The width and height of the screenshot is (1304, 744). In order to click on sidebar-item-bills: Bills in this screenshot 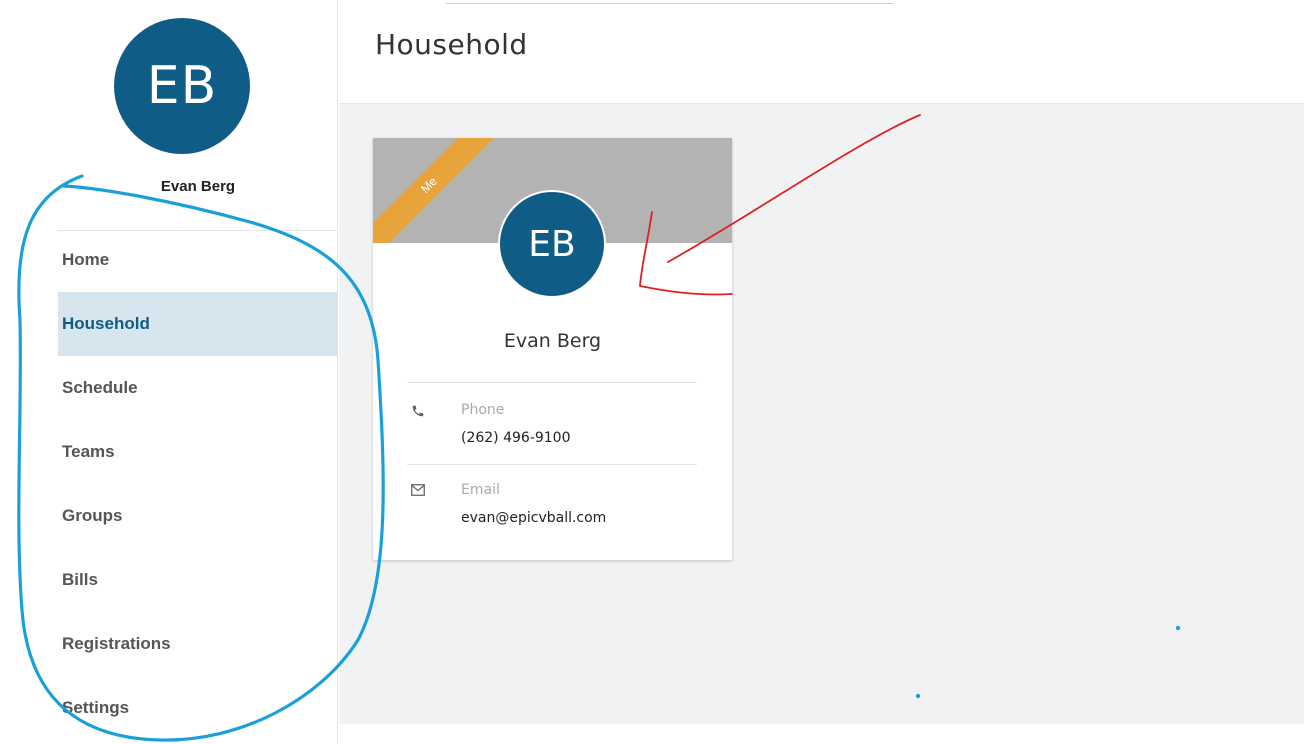, I will do `click(197, 580)`.